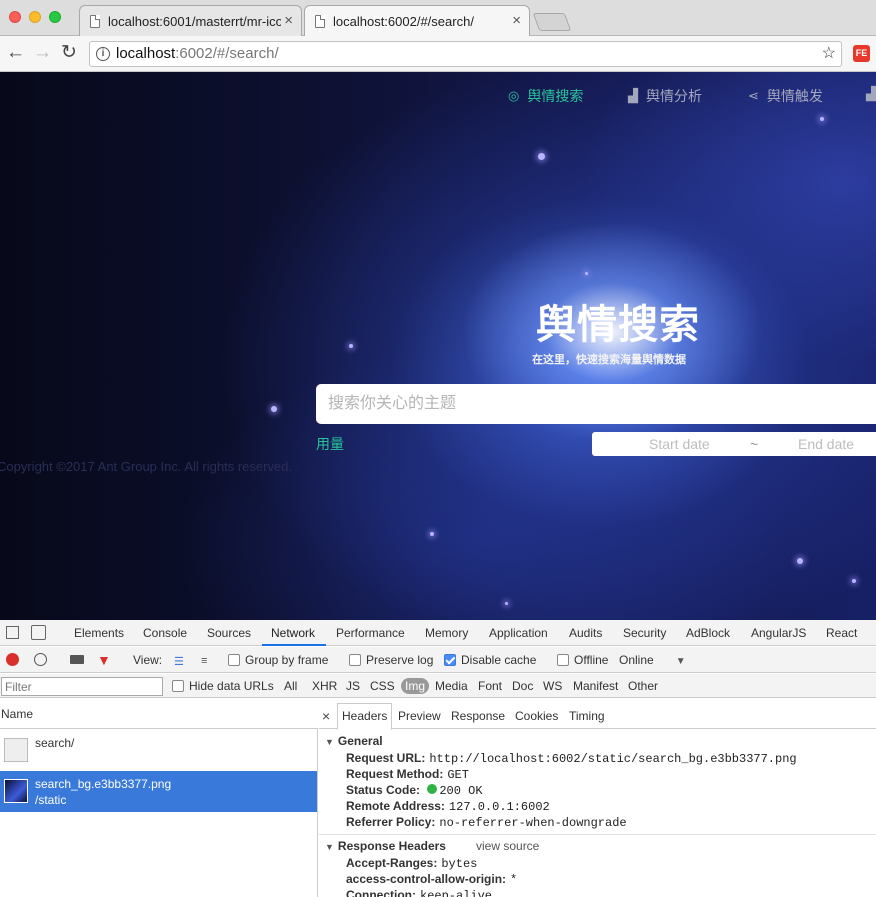 The image size is (876, 897). I want to click on section-divider, so click(597, 834).